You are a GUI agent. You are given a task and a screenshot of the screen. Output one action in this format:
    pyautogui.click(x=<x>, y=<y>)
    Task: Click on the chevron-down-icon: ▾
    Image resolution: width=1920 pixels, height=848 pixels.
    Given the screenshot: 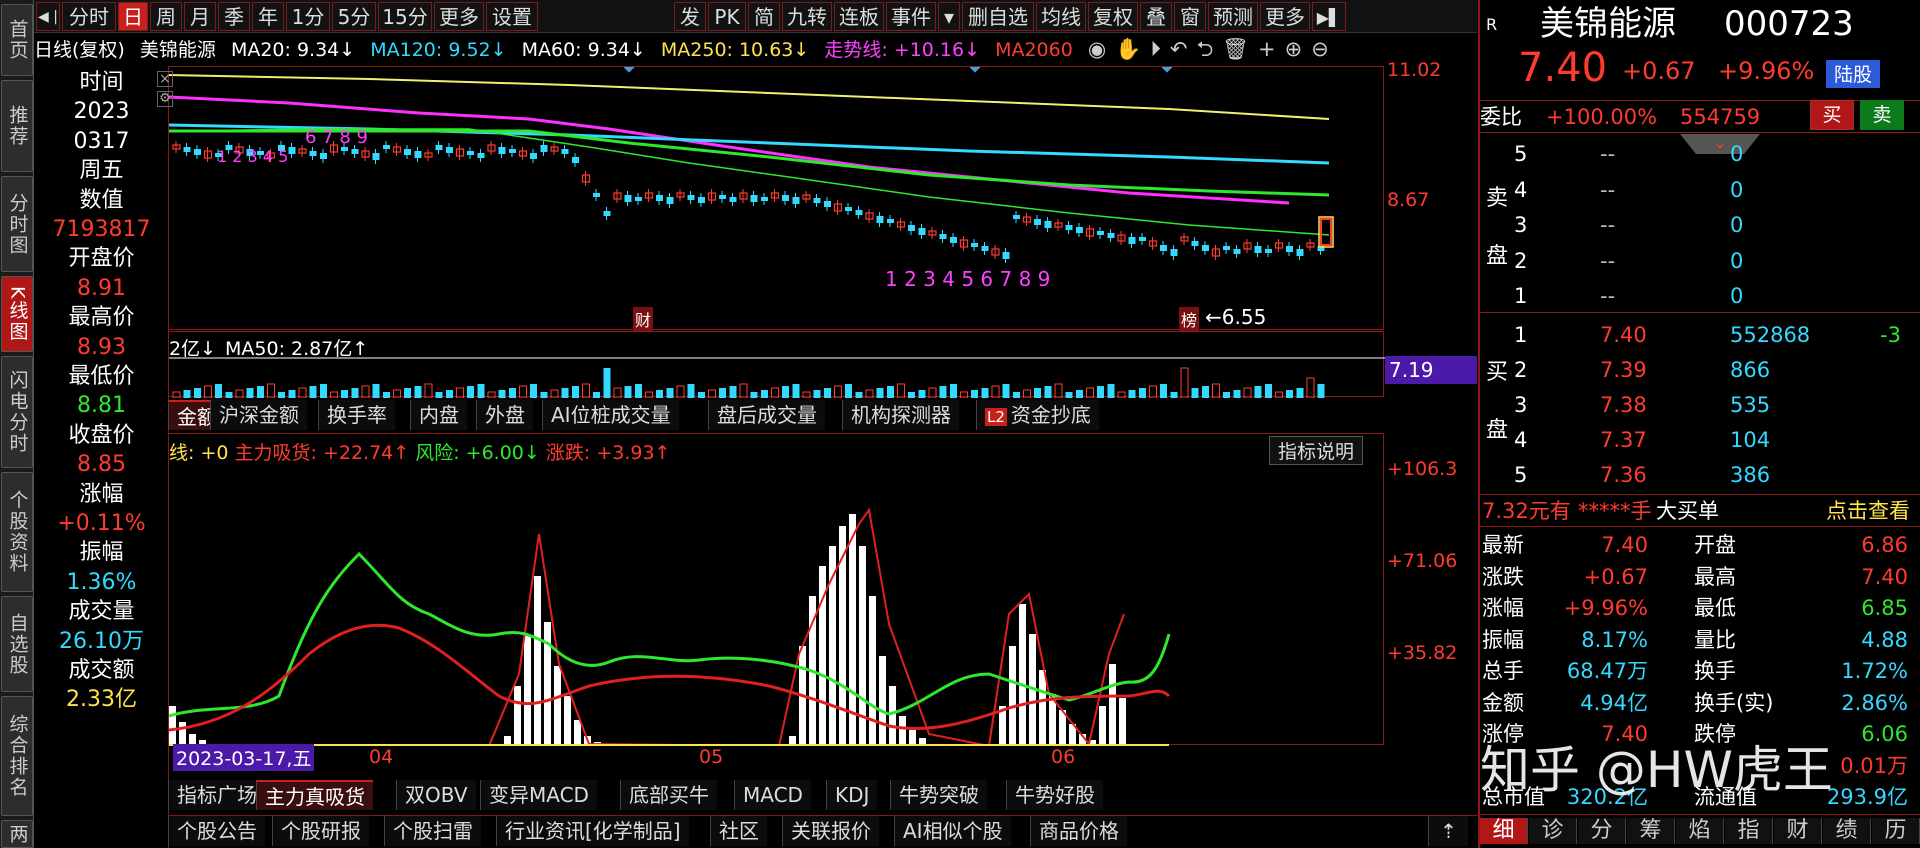 What is the action you would take?
    pyautogui.click(x=949, y=16)
    